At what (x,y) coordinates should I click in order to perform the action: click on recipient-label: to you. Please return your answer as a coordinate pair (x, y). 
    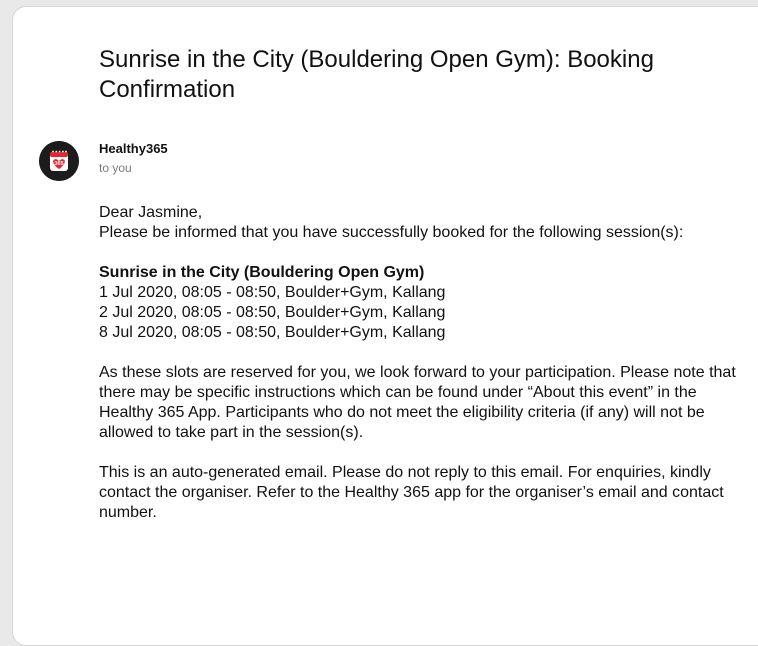
    Looking at the image, I should click on (115, 168).